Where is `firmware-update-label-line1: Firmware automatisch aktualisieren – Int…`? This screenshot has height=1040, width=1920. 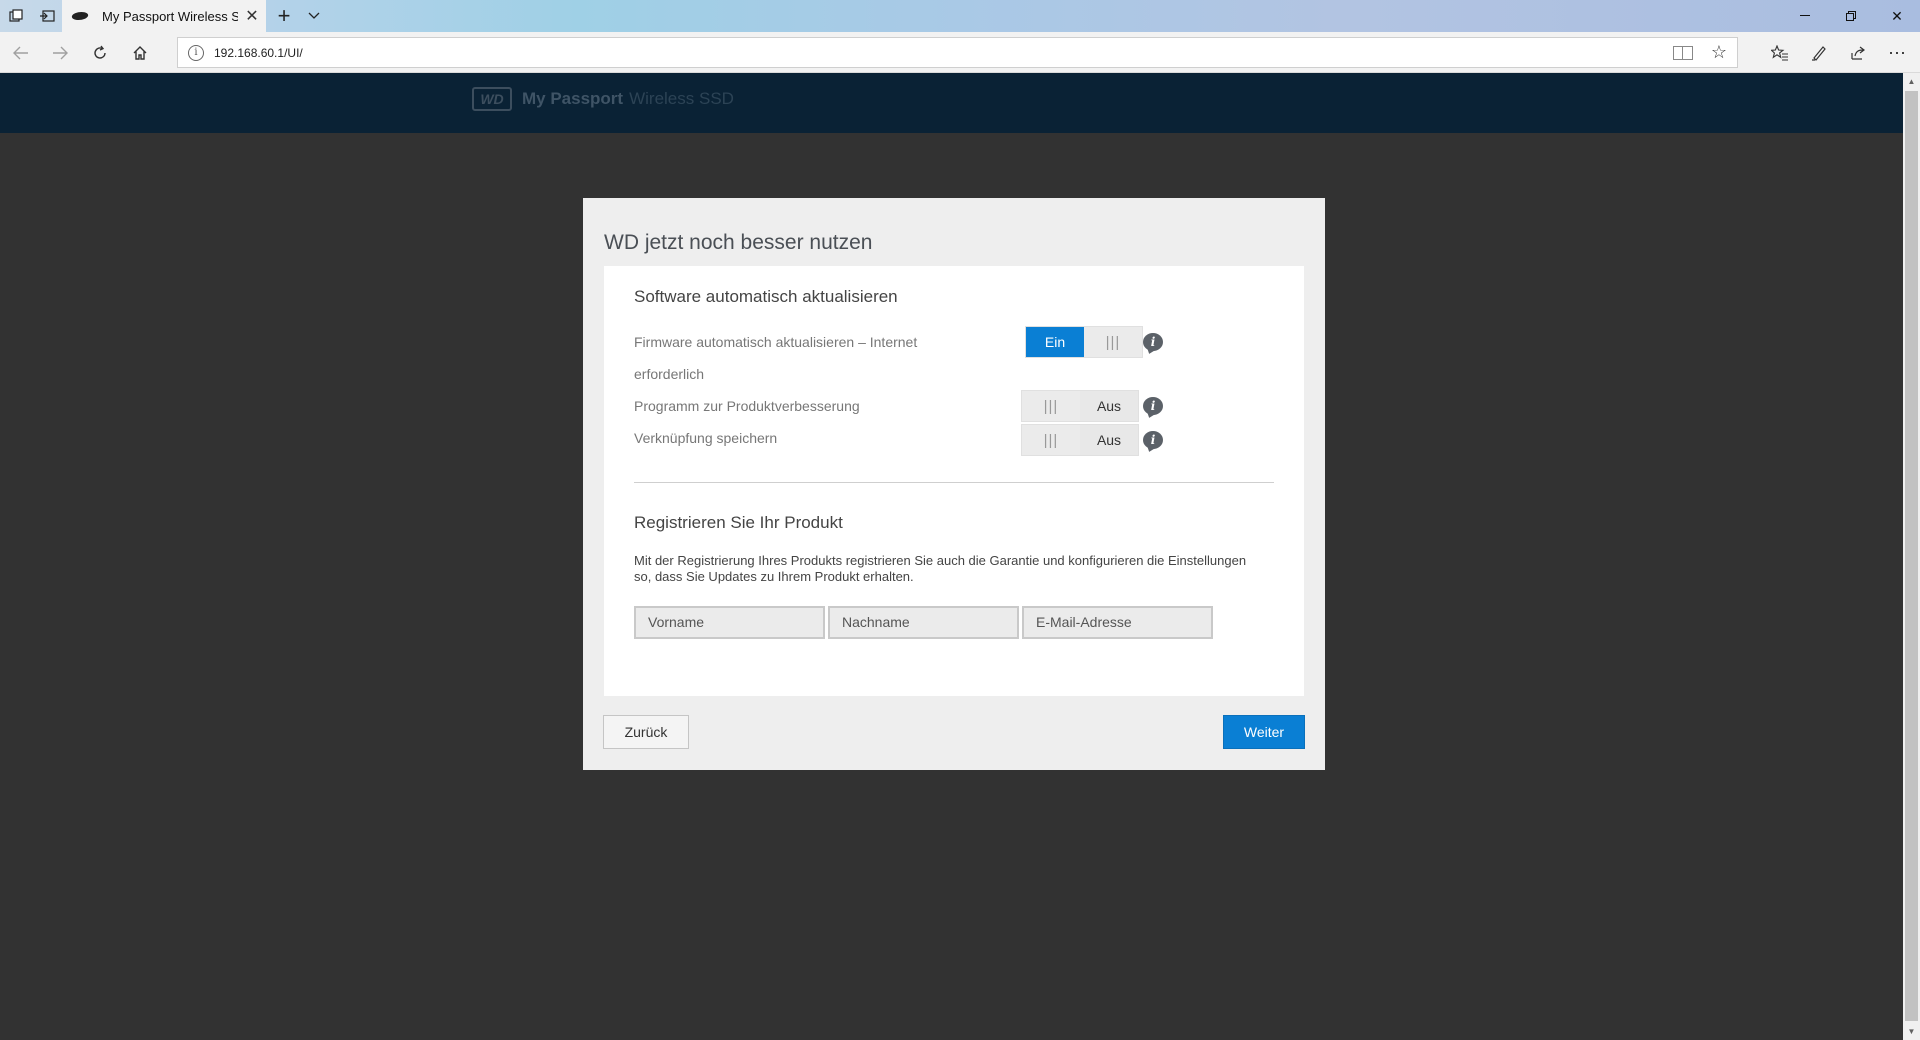 firmware-update-label-line1: Firmware automatisch aktualisieren – Int… is located at coordinates (776, 342).